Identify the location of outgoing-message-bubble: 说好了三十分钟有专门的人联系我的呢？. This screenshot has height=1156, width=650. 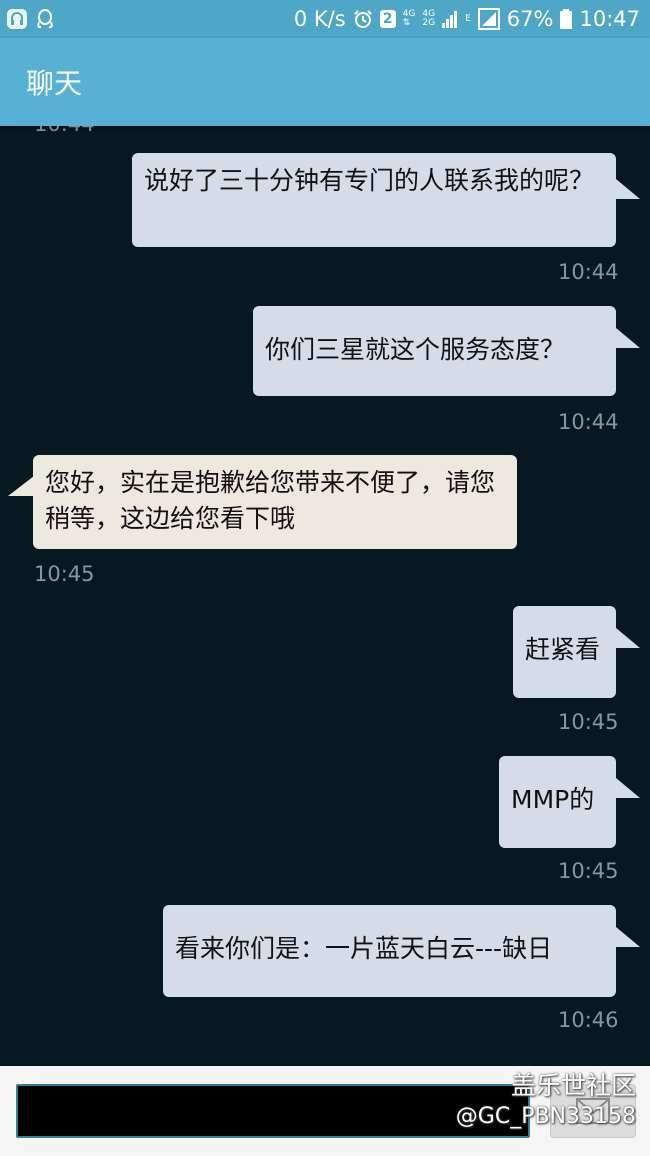
(374, 200).